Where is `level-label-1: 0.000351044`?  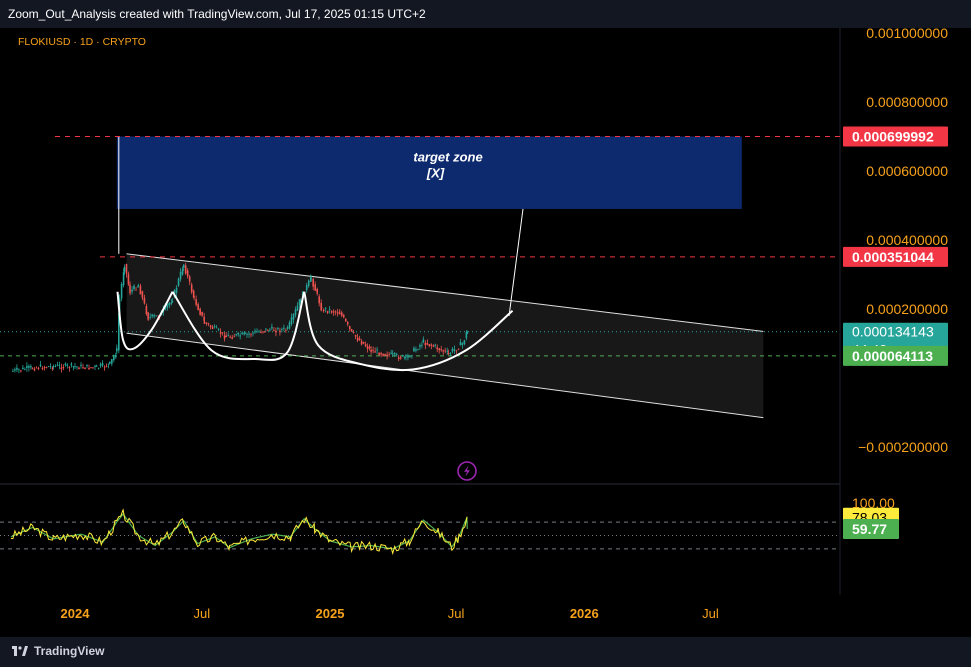 level-label-1: 0.000351044 is located at coordinates (893, 257).